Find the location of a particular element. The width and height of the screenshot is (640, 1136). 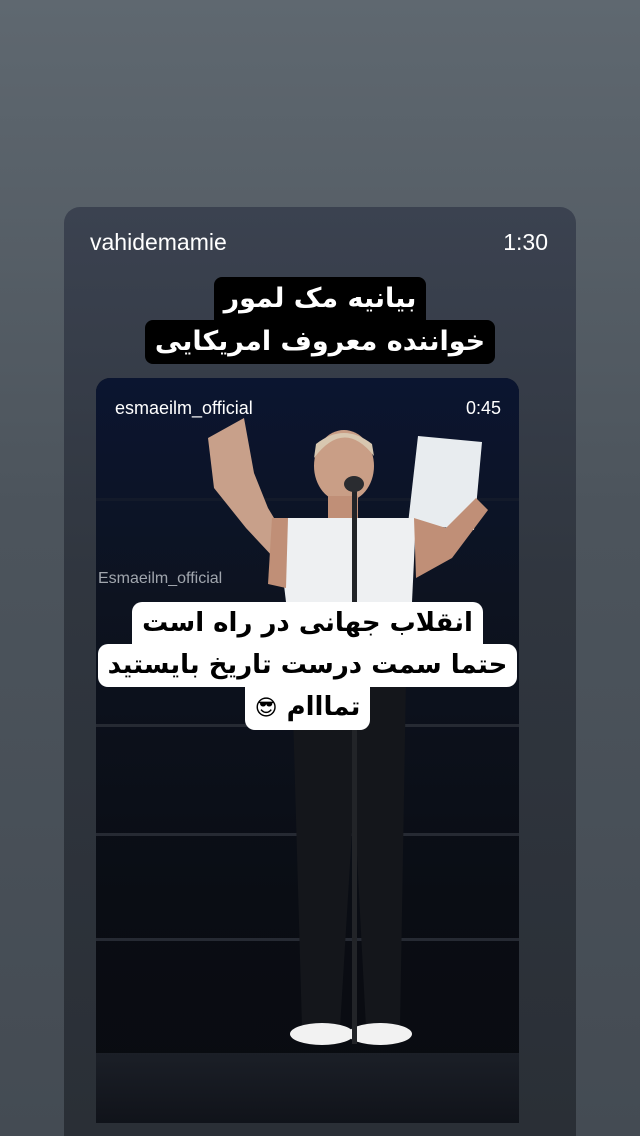

story-caption: بیانیه مک لمور خواننده معروف امریکایی is located at coordinates (320, 320).